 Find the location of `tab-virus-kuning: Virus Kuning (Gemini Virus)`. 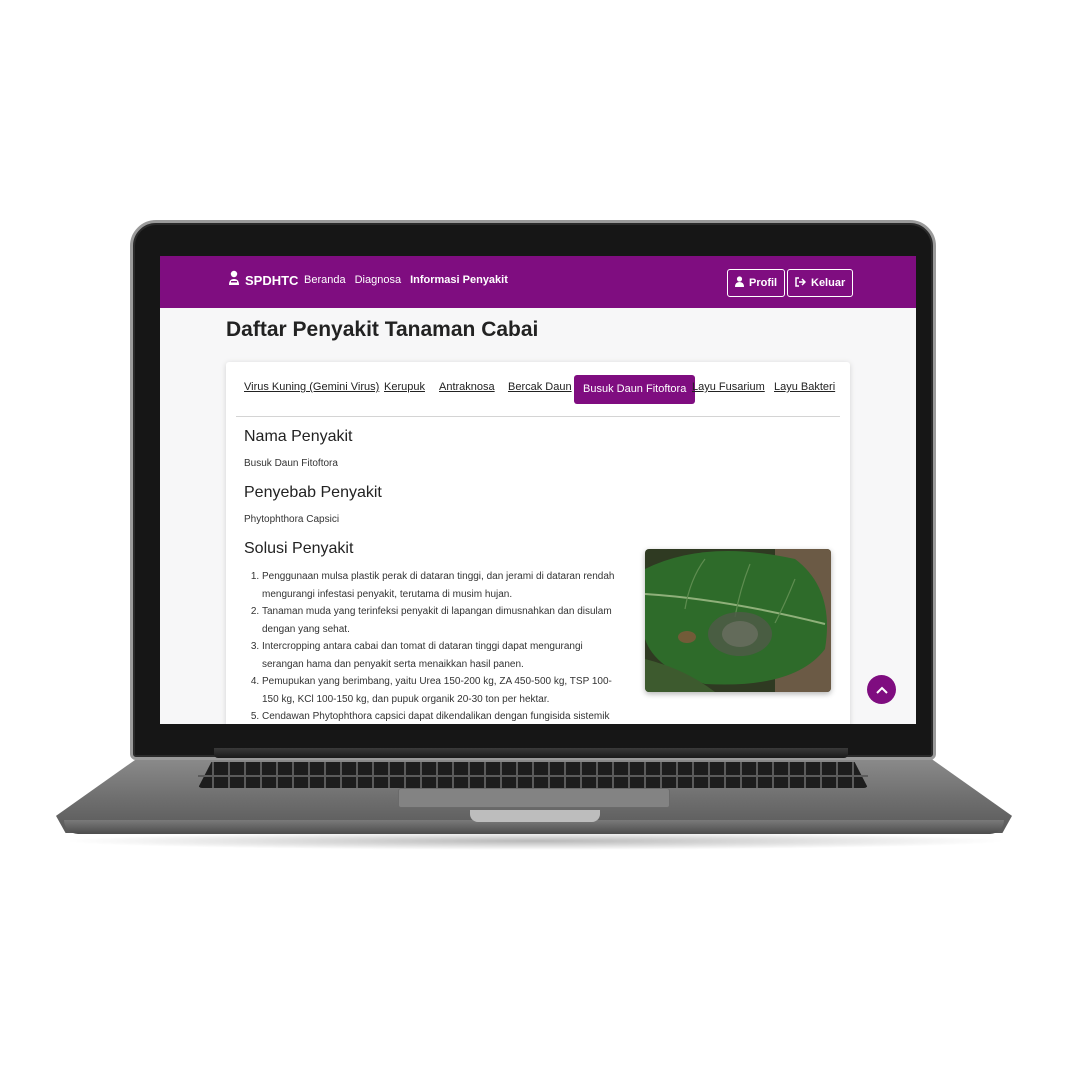

tab-virus-kuning: Virus Kuning (Gemini Virus) is located at coordinates (311, 387).